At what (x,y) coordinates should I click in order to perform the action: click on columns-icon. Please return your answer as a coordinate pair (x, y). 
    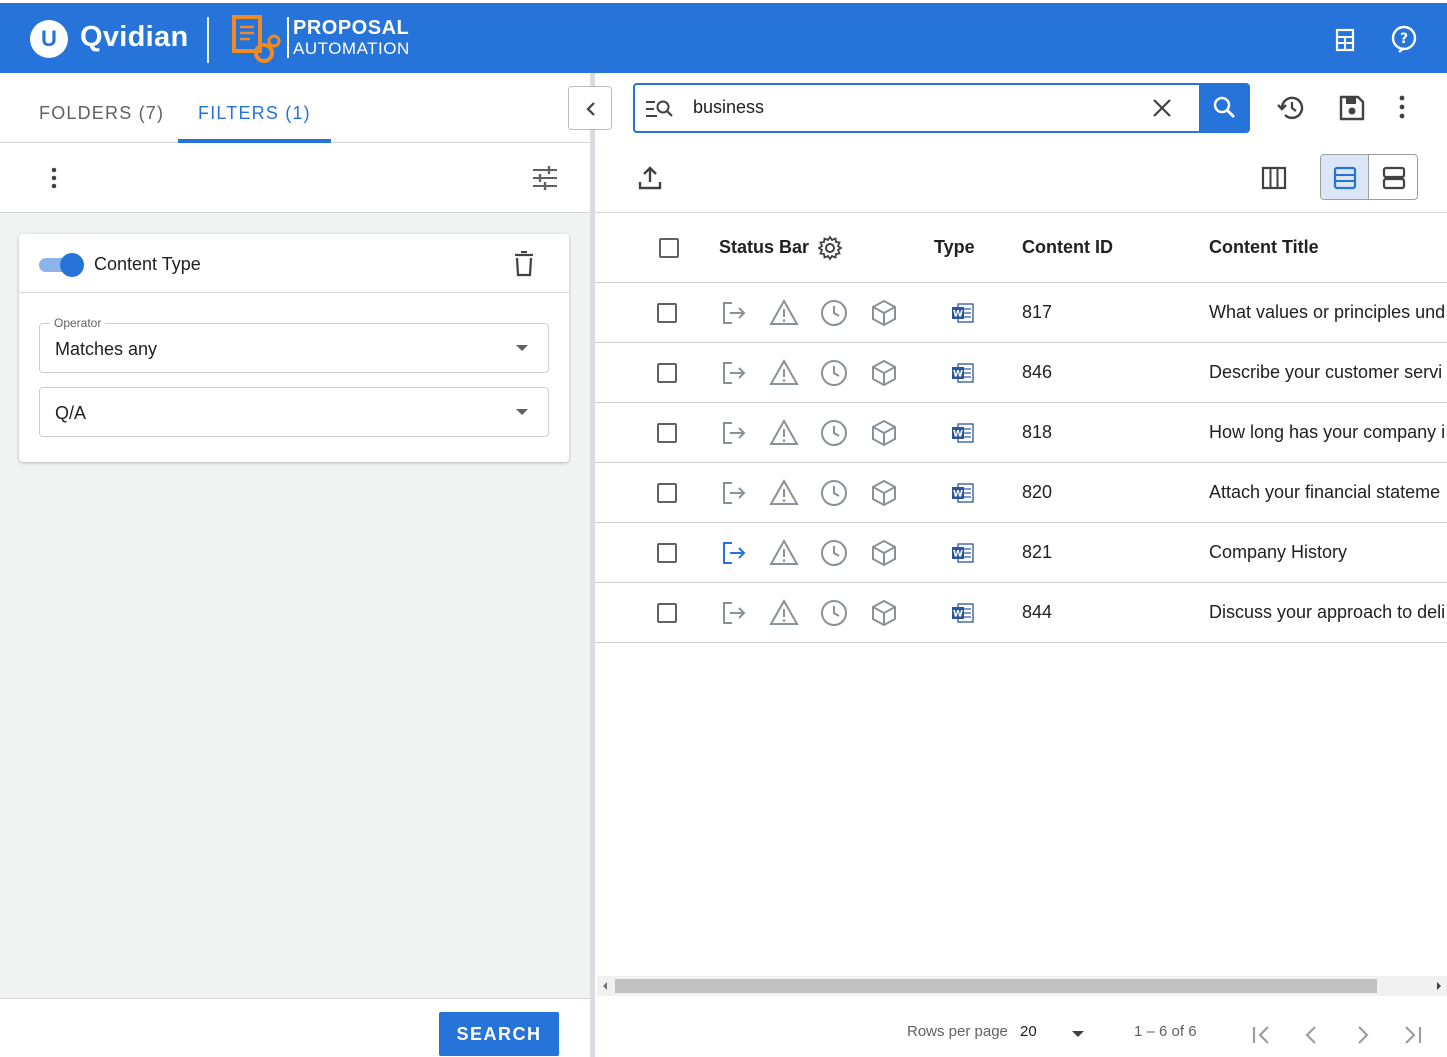
    Looking at the image, I should click on (1274, 178).